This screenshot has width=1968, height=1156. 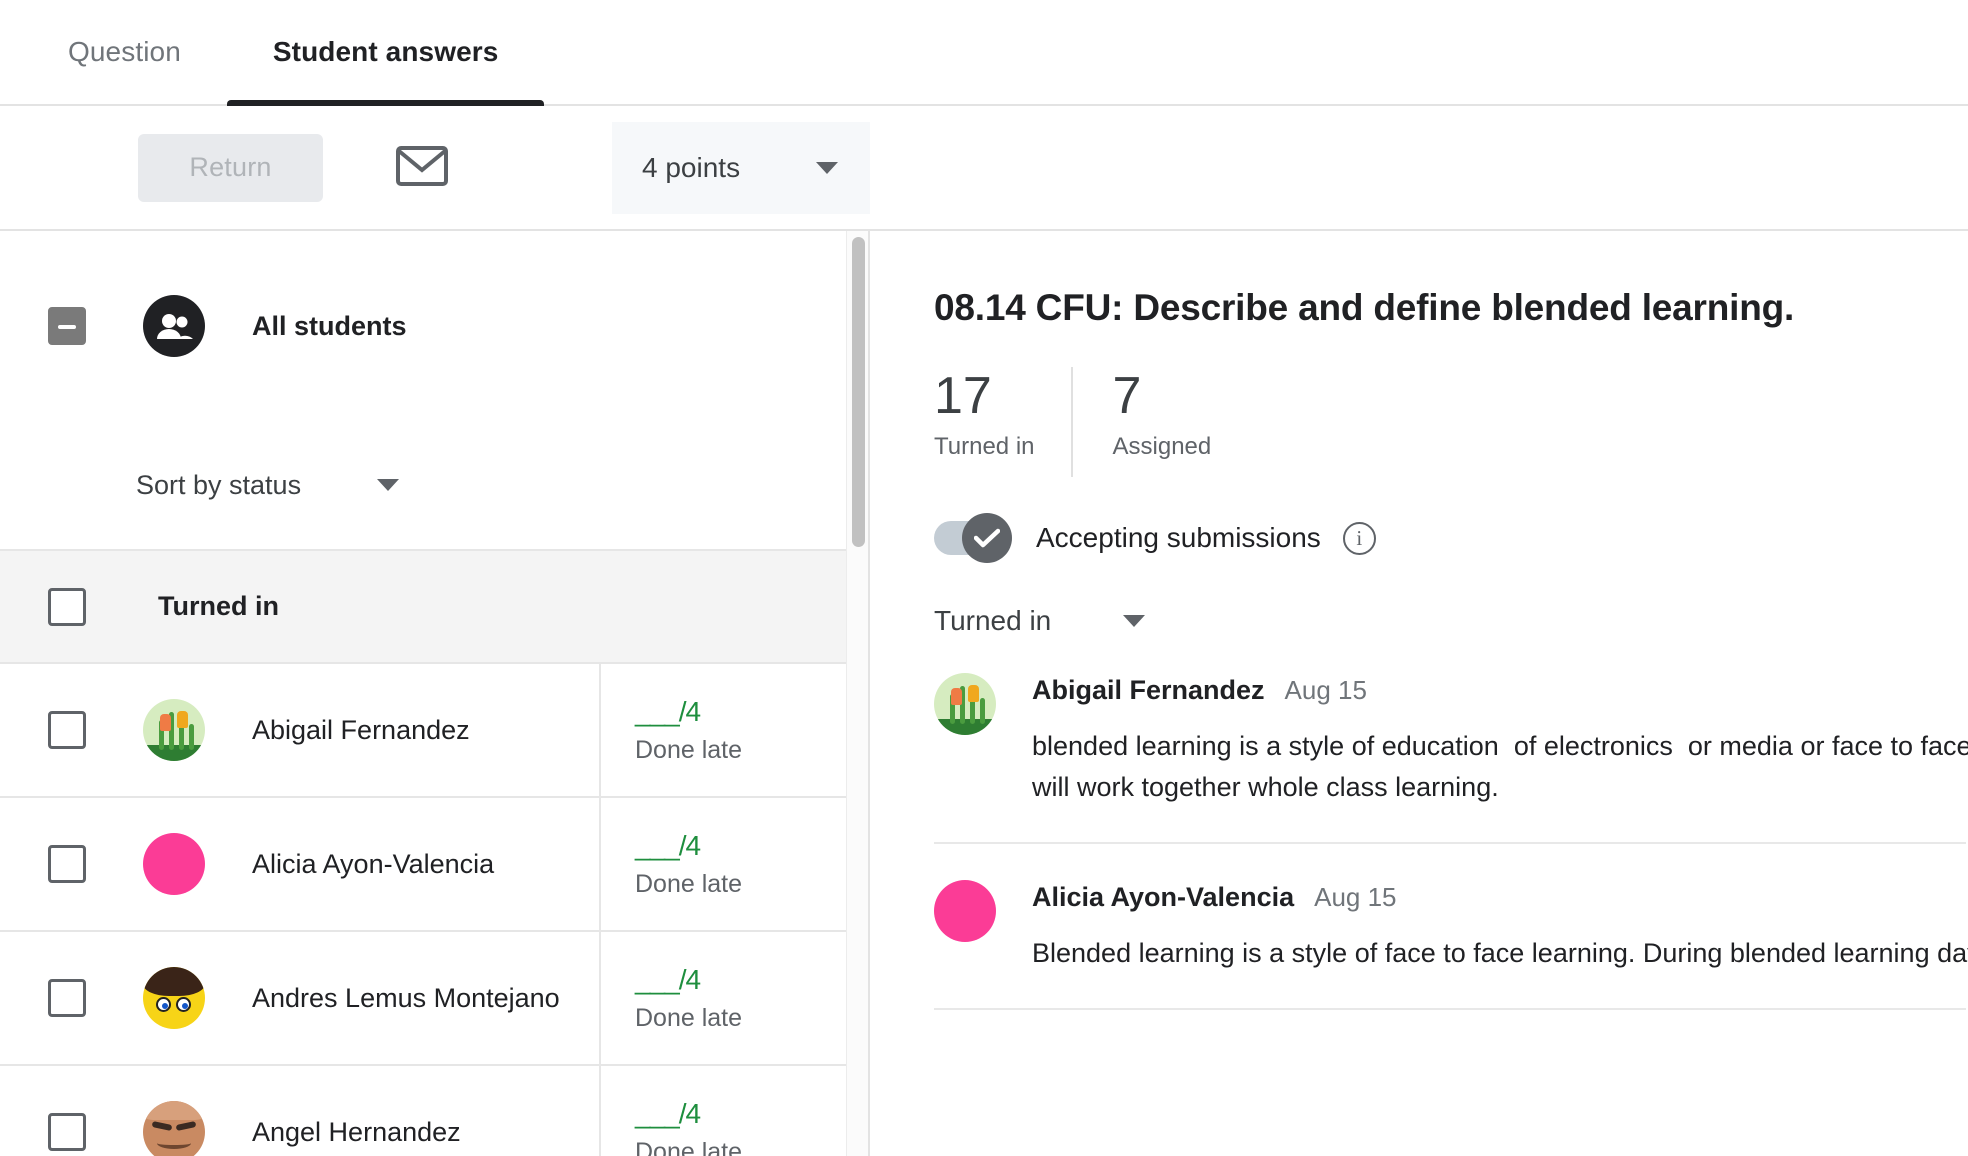 What do you see at coordinates (373, 863) in the screenshot?
I see `student-name: Alicia Ayon-Valencia` at bounding box center [373, 863].